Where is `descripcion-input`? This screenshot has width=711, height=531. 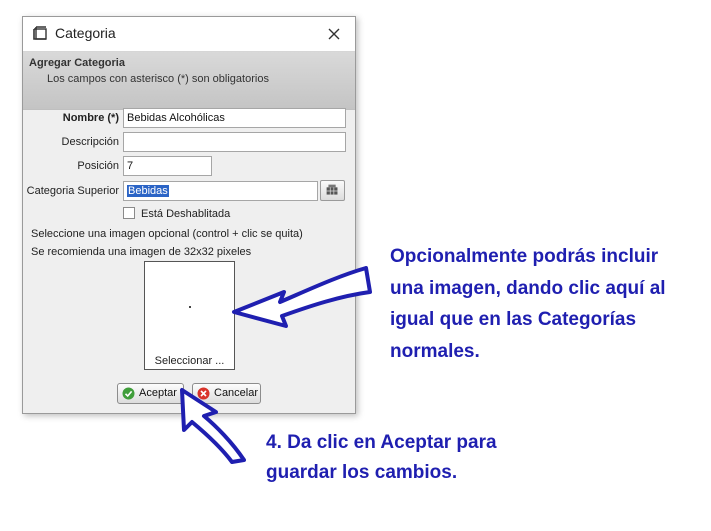
descripcion-input is located at coordinates (234, 142).